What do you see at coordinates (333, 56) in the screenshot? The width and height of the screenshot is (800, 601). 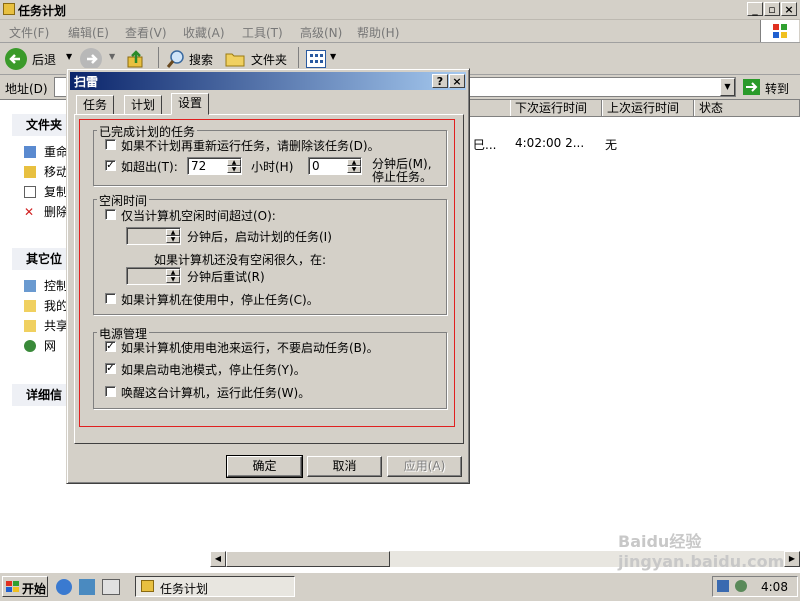 I see `views-dropdown-icon: ▼` at bounding box center [333, 56].